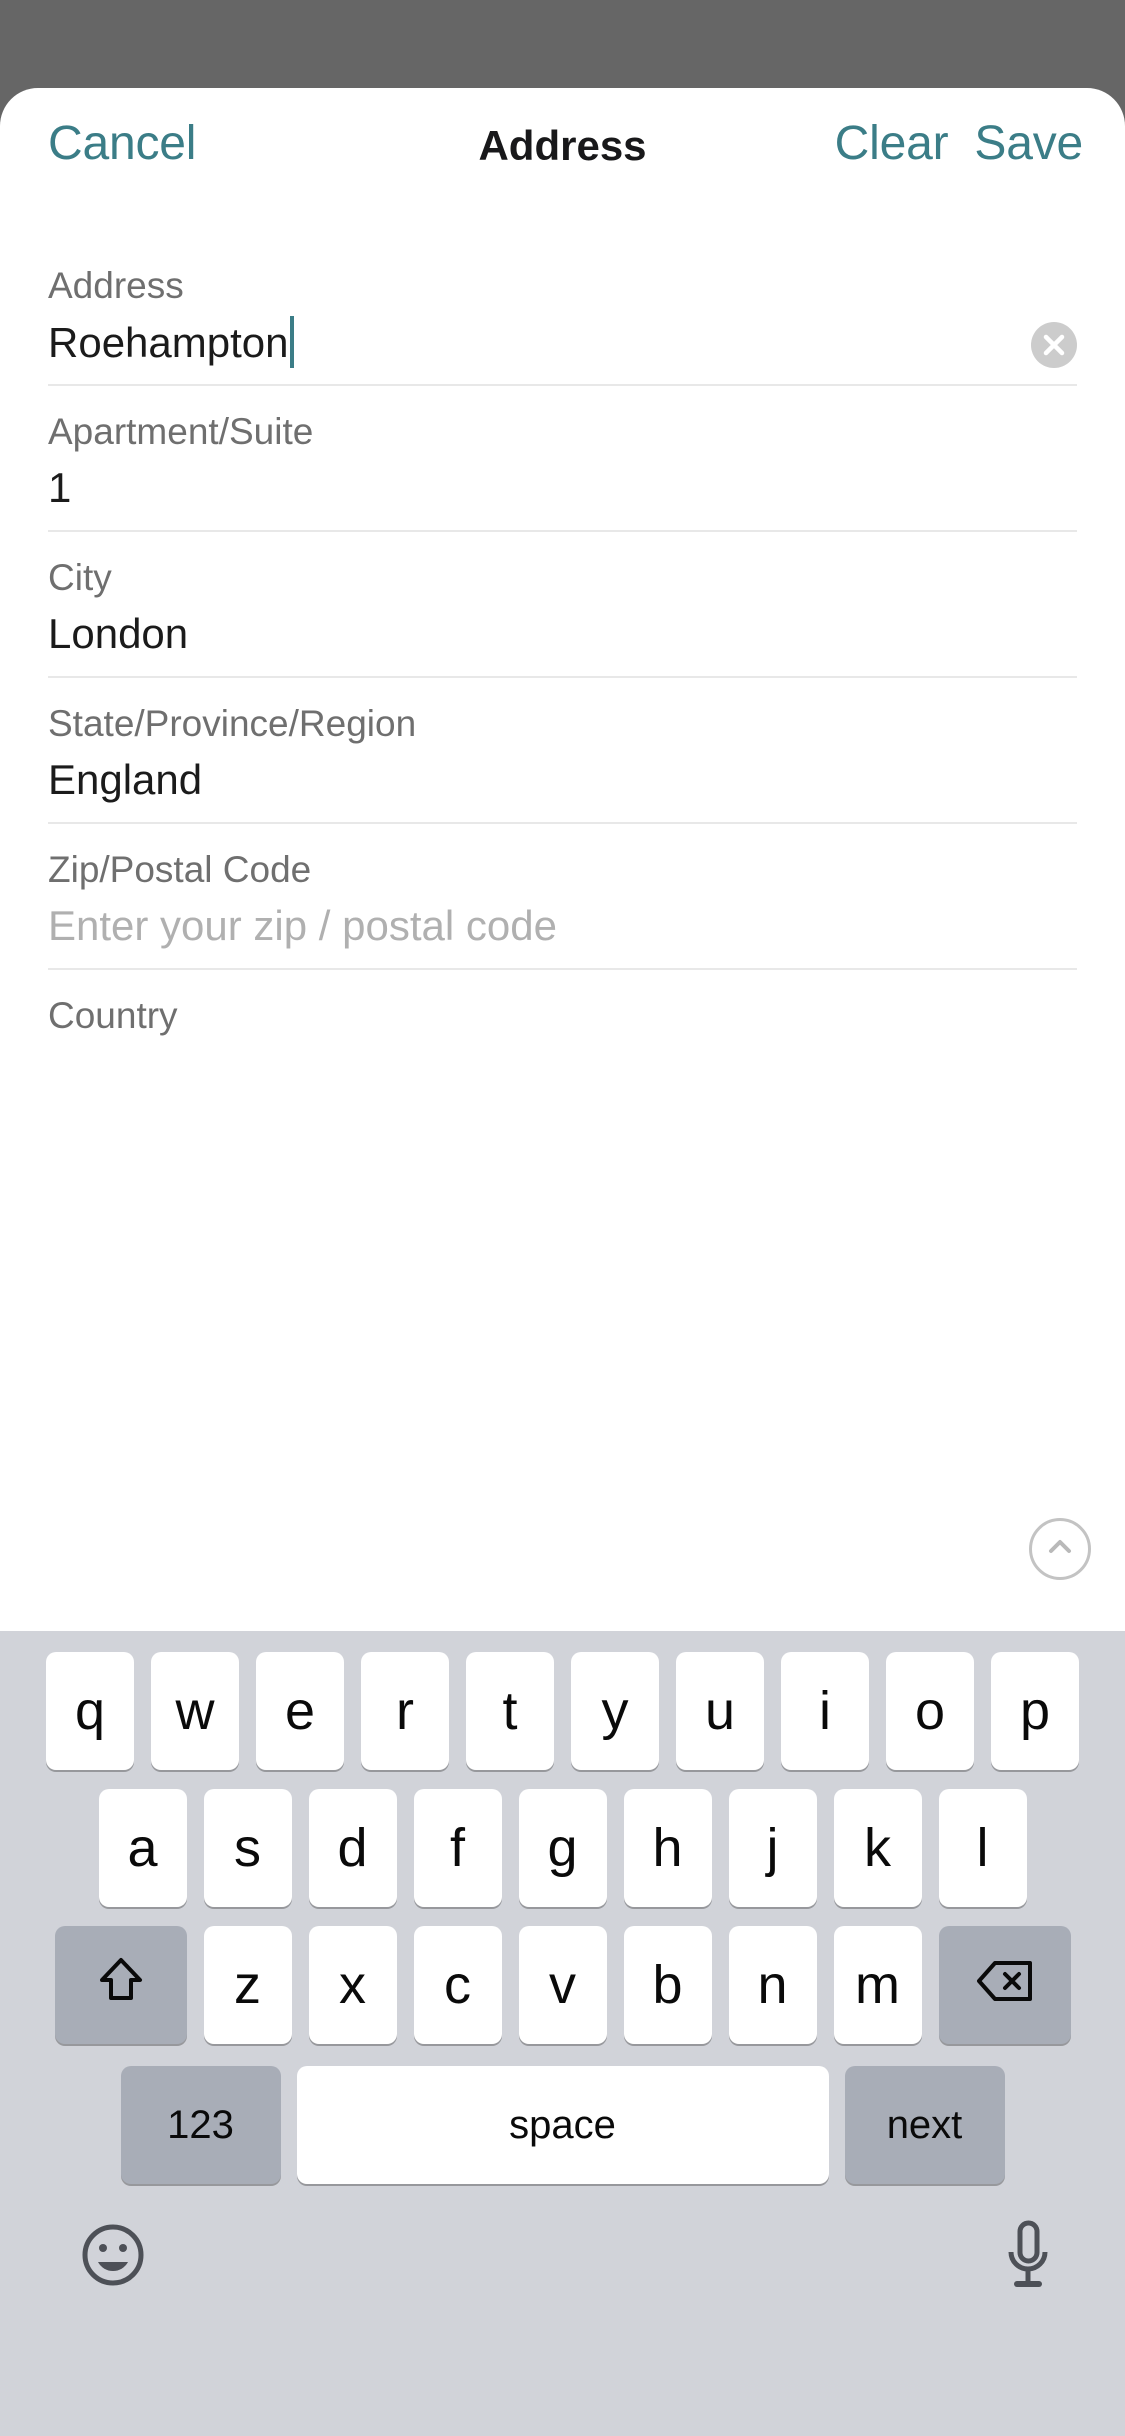 The height and width of the screenshot is (2436, 1125). I want to click on modal-navbar: Cancel Address Clear Save, so click(562, 144).